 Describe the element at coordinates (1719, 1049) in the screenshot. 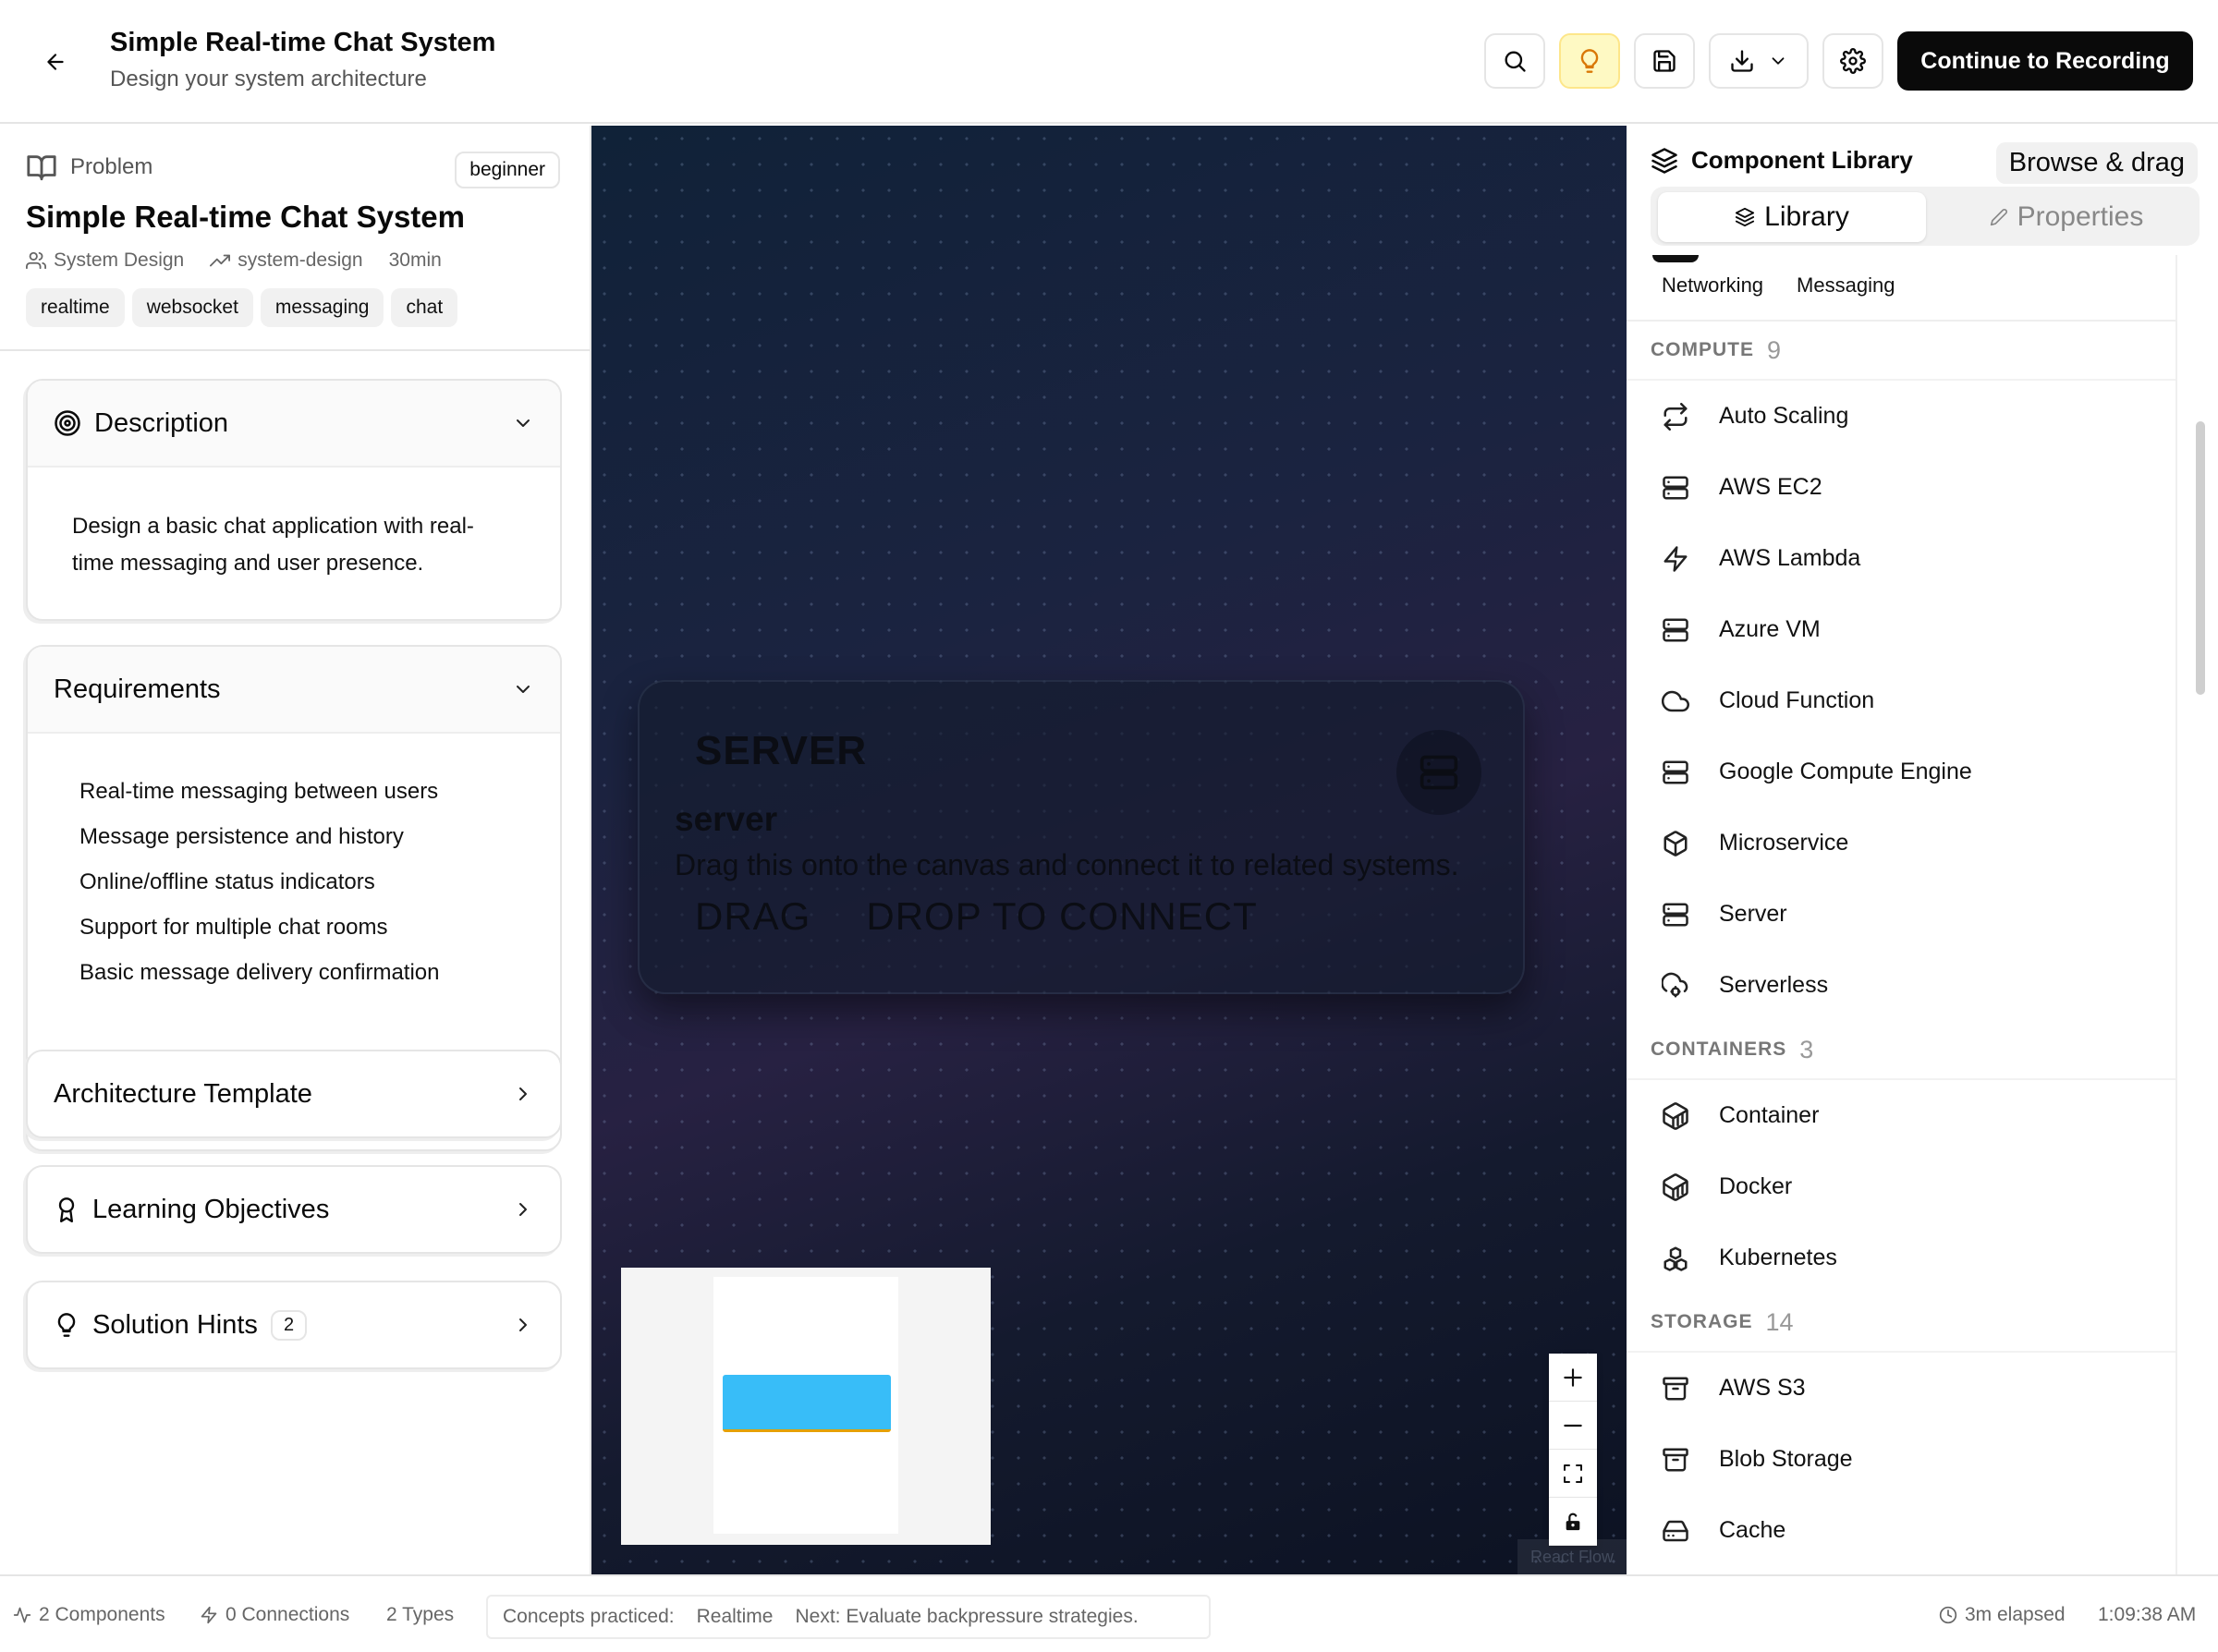

I see `section-name: CONTAINERS` at that location.